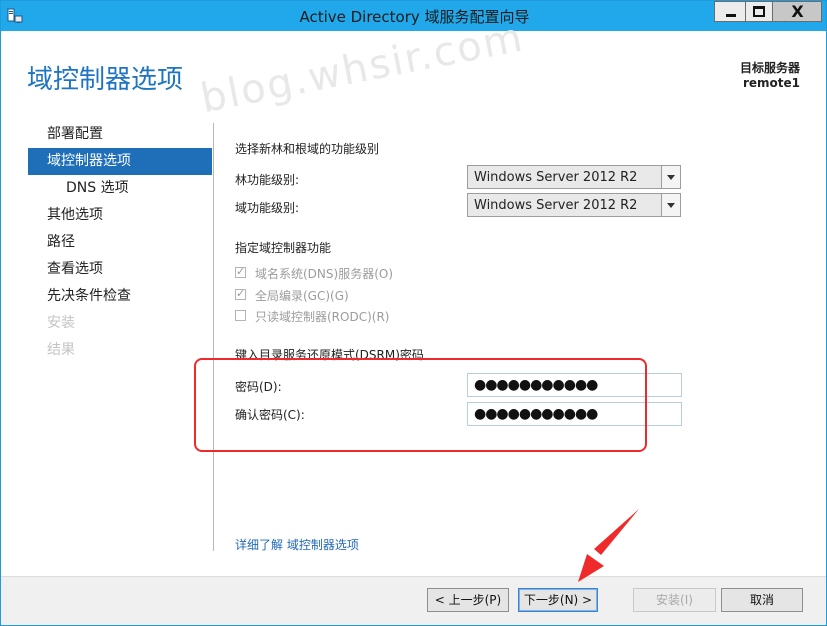 The width and height of the screenshot is (827, 626). What do you see at coordinates (762, 600) in the screenshot?
I see `cancel-button: 取消` at bounding box center [762, 600].